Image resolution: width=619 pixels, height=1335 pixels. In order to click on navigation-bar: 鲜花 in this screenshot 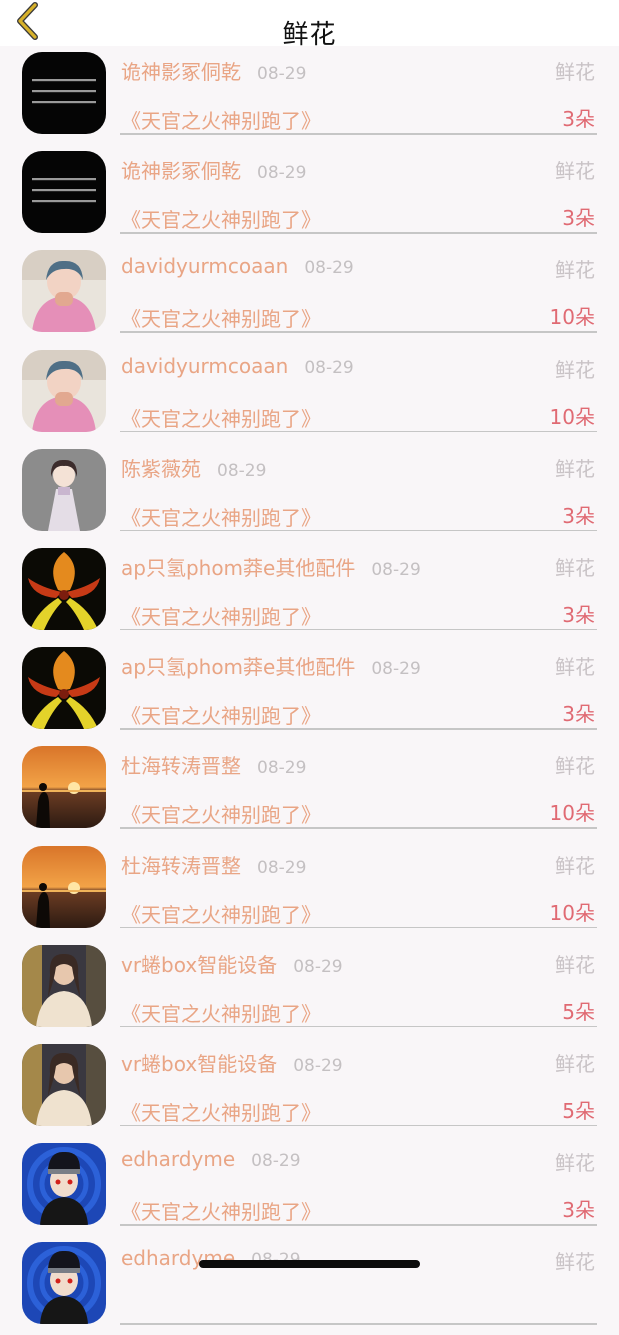, I will do `click(309, 25)`.